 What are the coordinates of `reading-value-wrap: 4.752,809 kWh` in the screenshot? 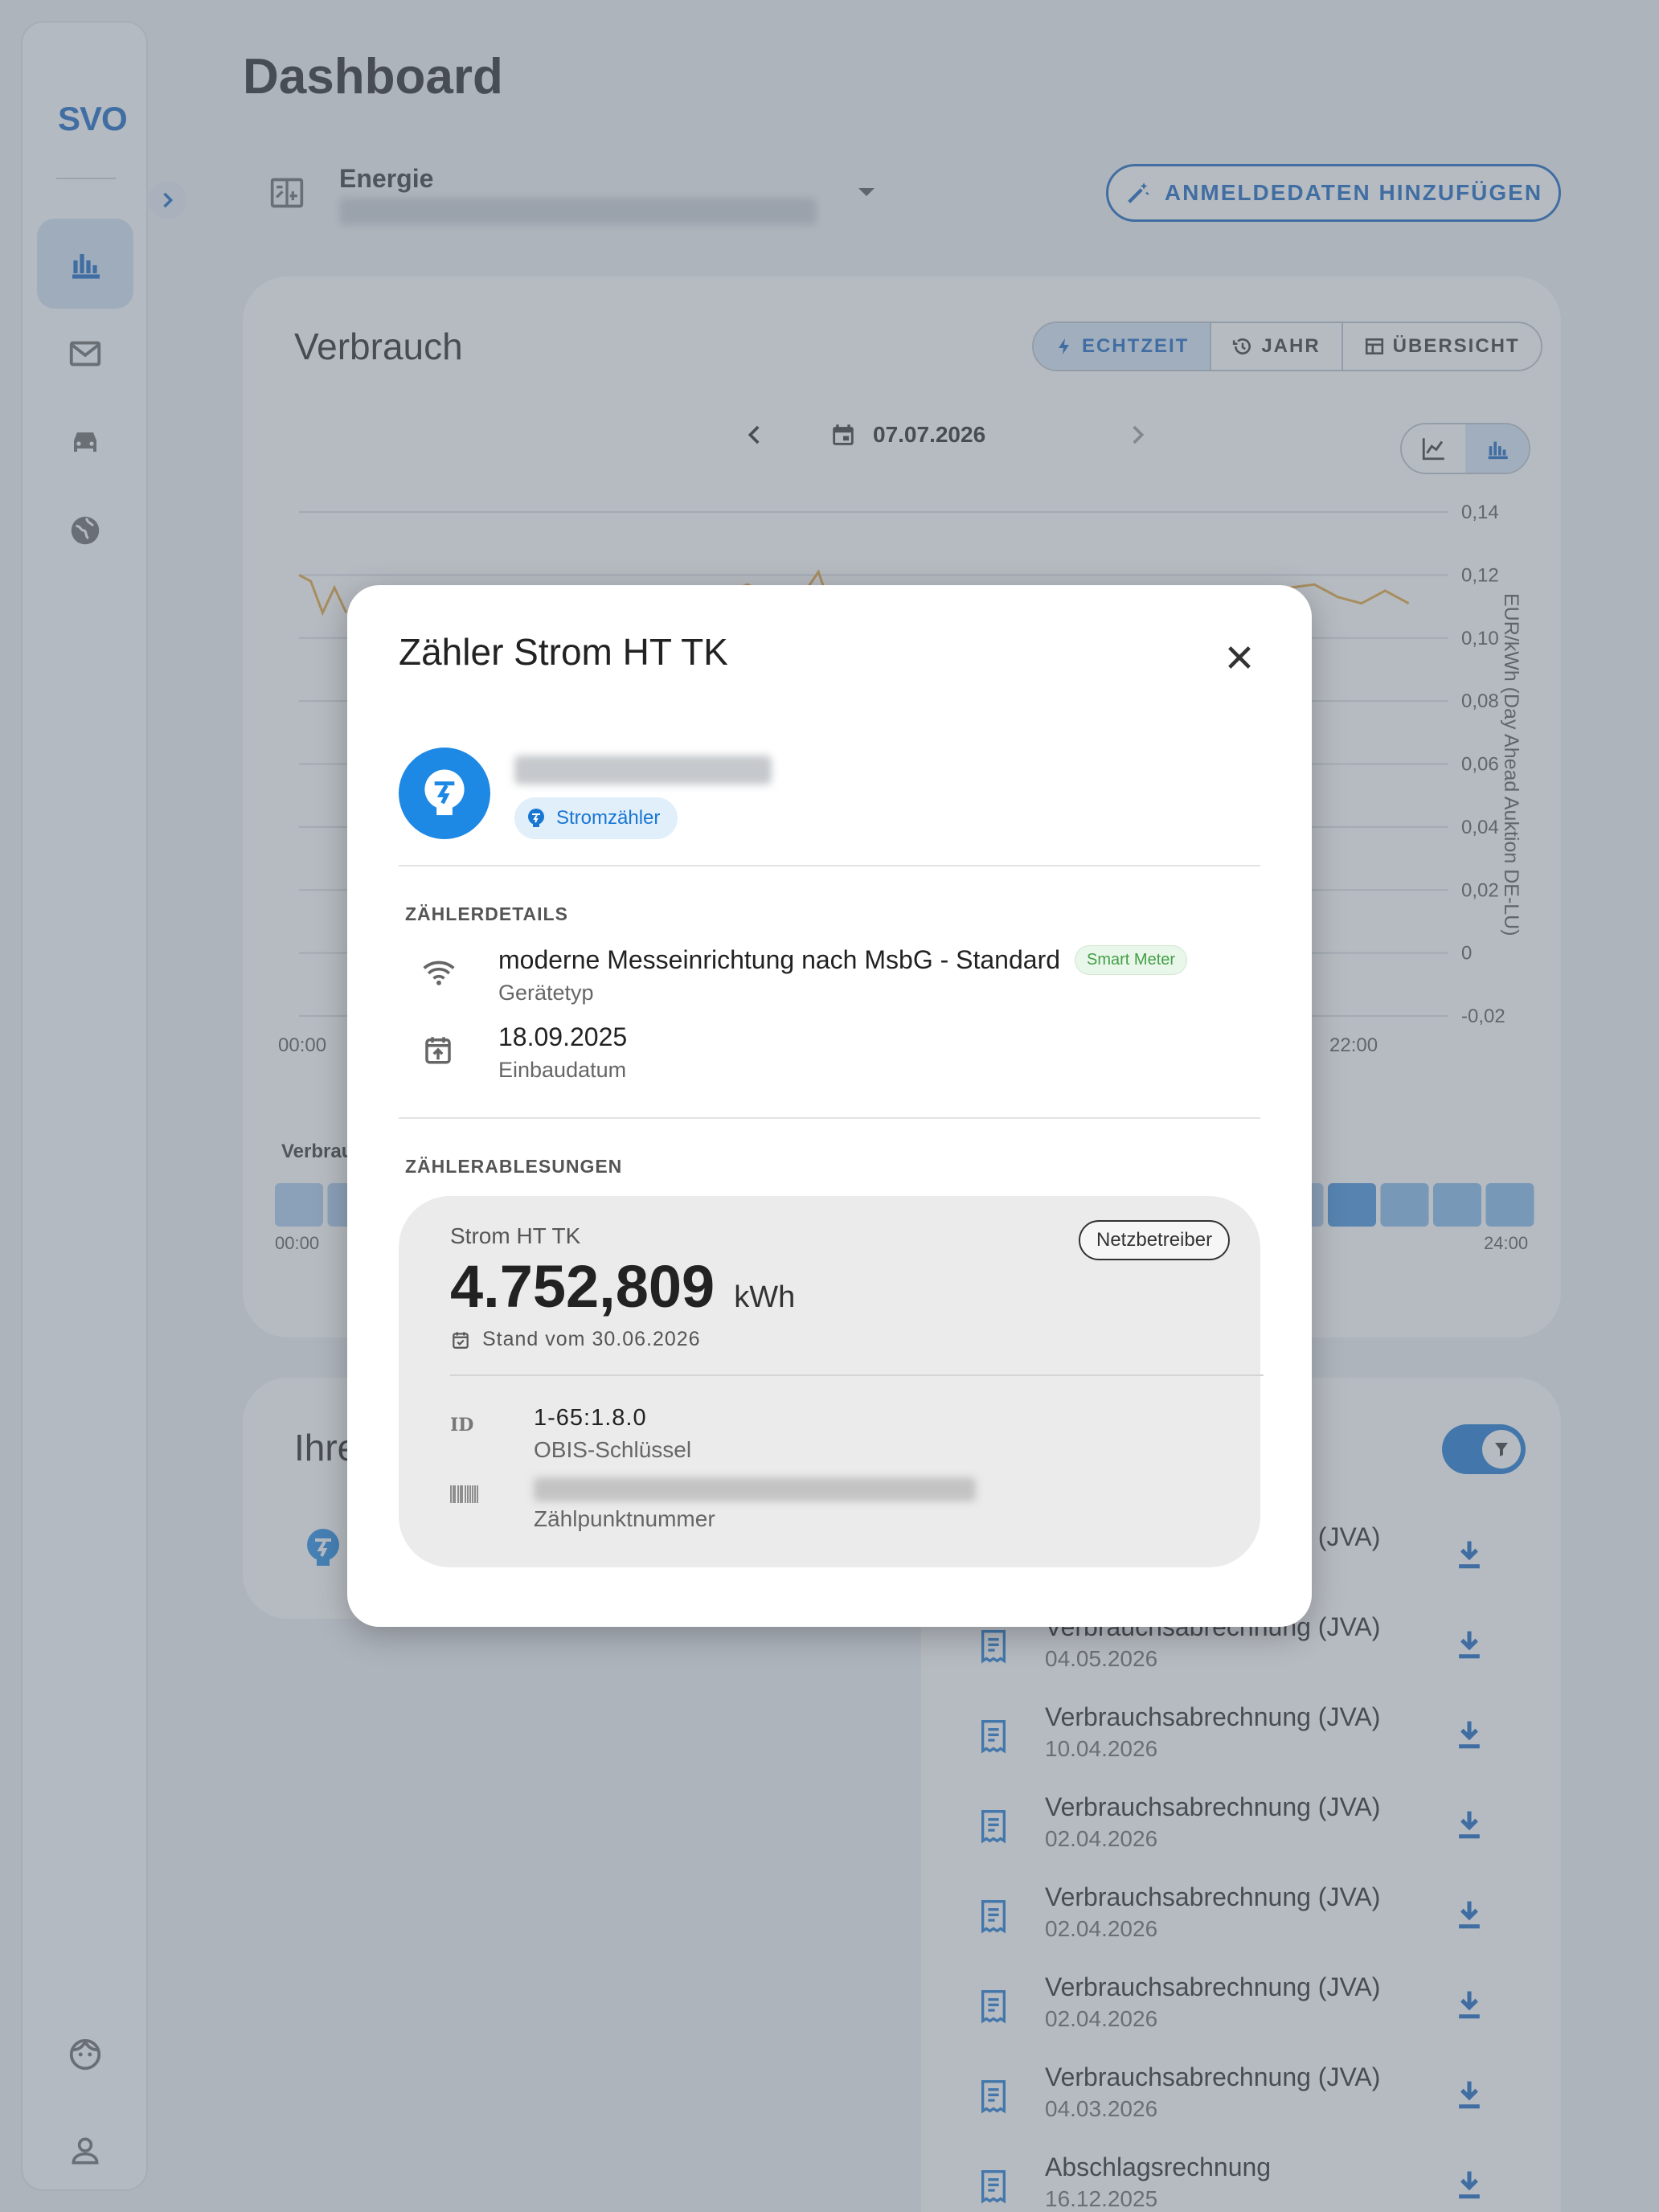 It's located at (622, 1286).